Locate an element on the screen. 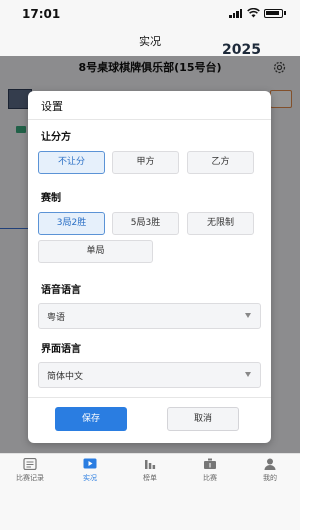 Image resolution: width=320 pixels, height=530 pixels. battery-icon is located at coordinates (273, 13).